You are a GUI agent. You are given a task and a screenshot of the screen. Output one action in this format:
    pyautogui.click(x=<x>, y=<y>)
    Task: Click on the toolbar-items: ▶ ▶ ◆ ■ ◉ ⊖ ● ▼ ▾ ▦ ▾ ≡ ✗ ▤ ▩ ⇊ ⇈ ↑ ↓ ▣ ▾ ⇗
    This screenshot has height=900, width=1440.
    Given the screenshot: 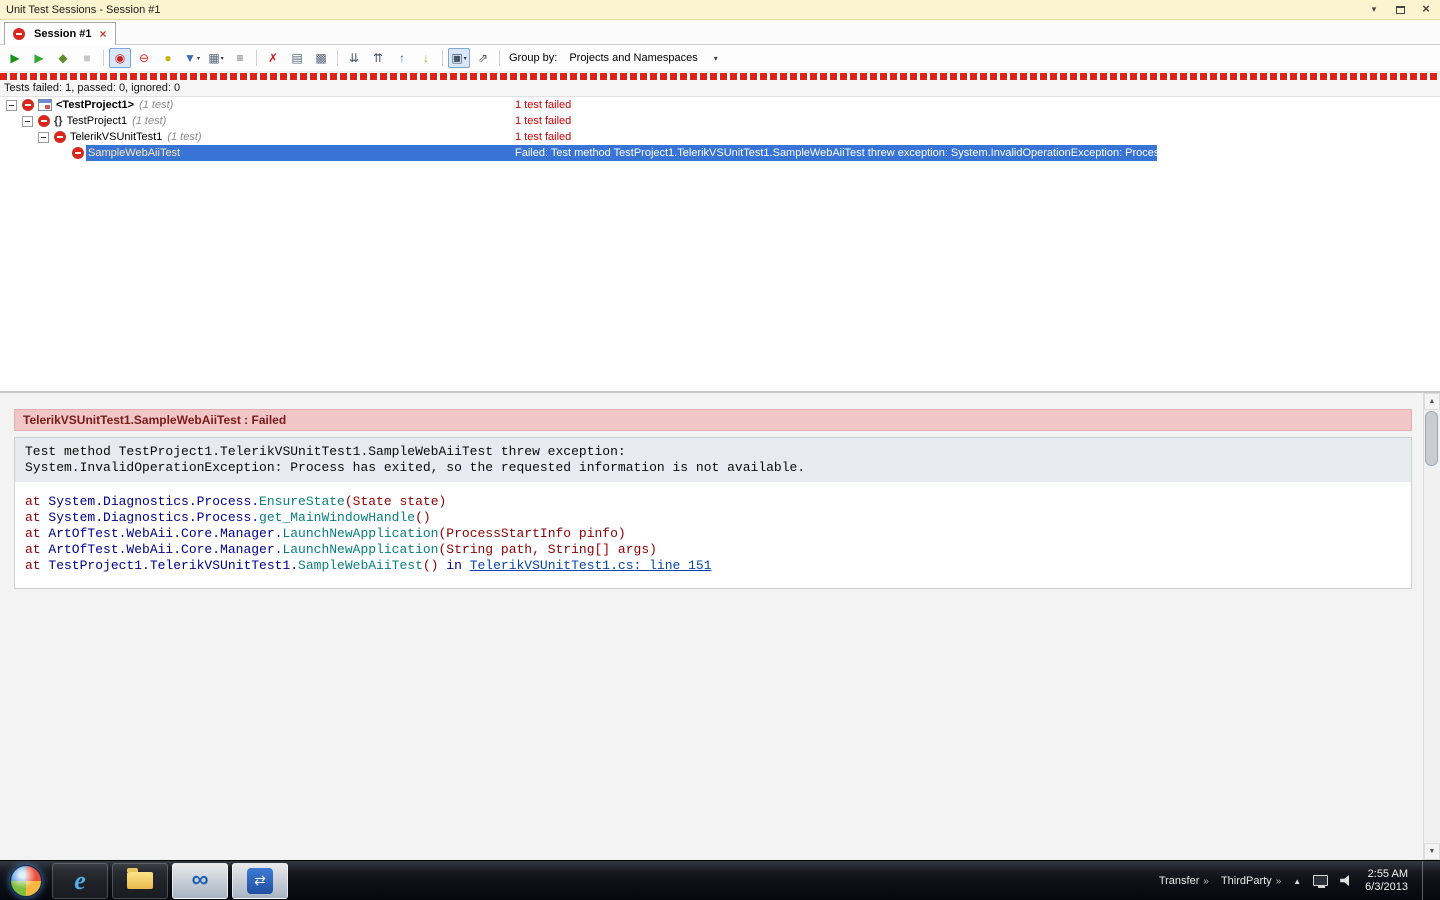 What is the action you would take?
    pyautogui.click(x=253, y=58)
    